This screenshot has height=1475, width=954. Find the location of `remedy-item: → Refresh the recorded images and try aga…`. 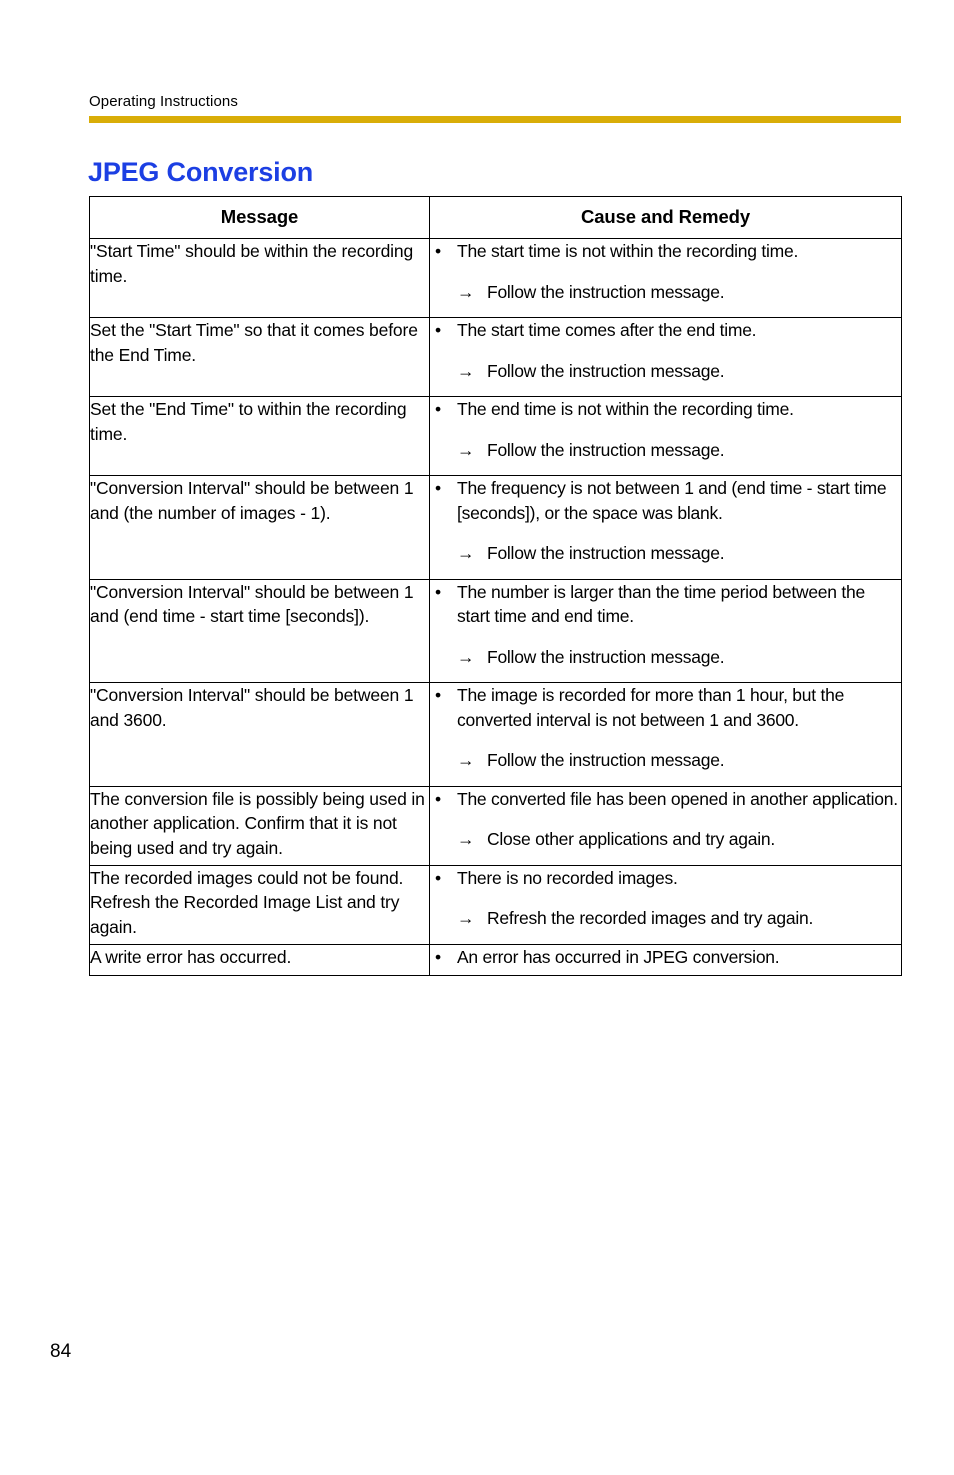

remedy-item: → Refresh the recorded images and try aga… is located at coordinates (665, 918).